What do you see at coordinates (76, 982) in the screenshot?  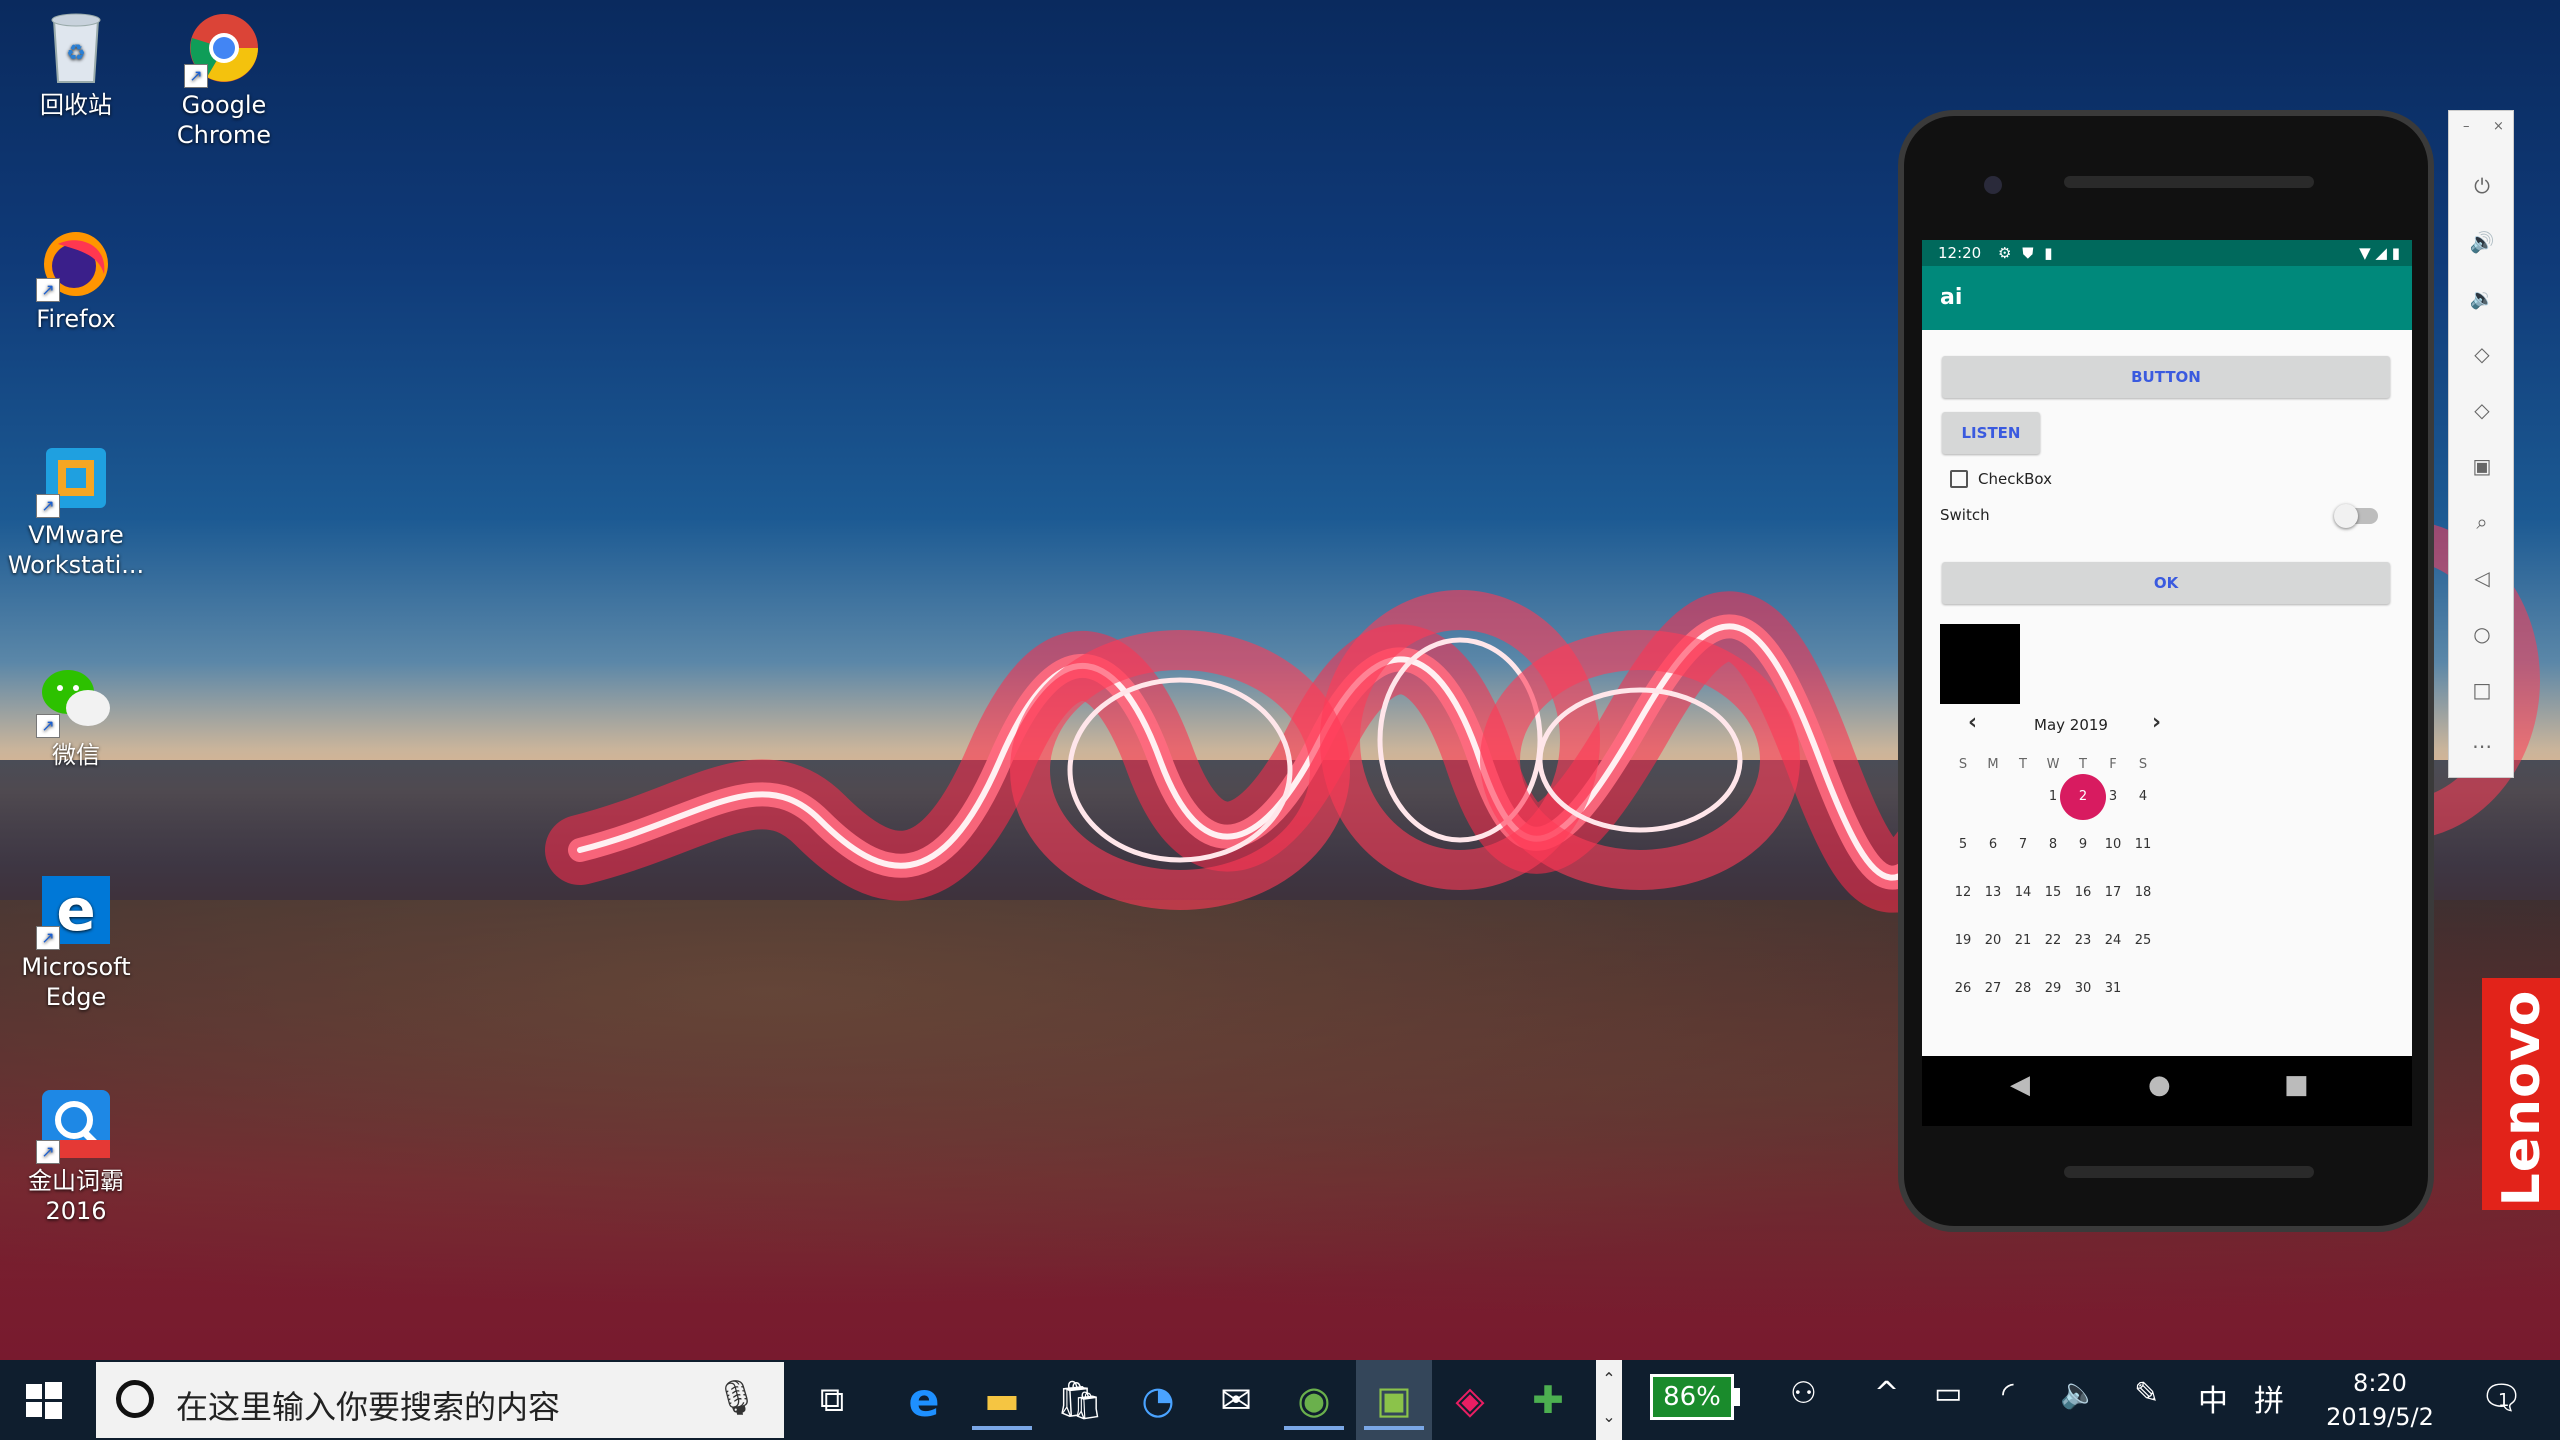 I see `desktop-icon-label: Microsoft Edge` at bounding box center [76, 982].